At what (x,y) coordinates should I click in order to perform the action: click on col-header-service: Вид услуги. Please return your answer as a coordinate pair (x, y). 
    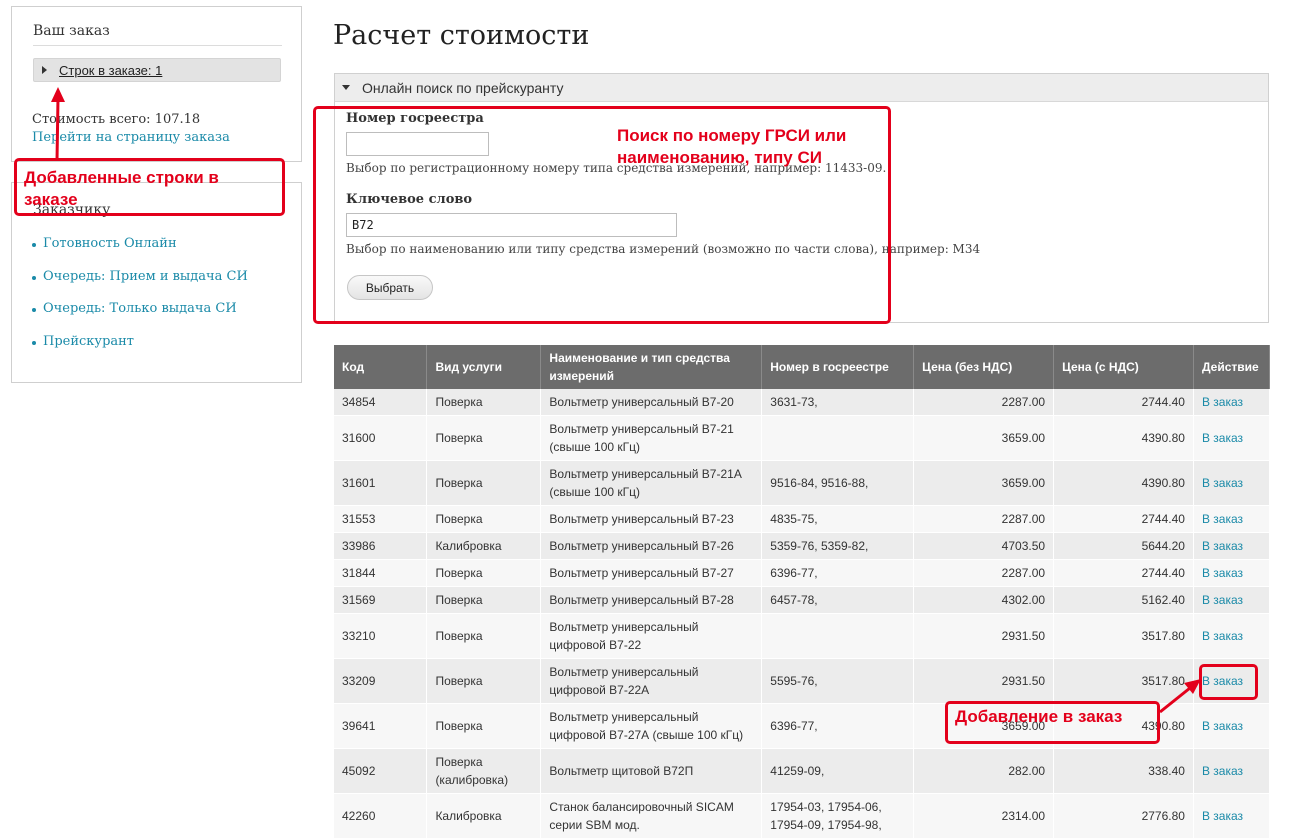
    Looking at the image, I should click on (484, 367).